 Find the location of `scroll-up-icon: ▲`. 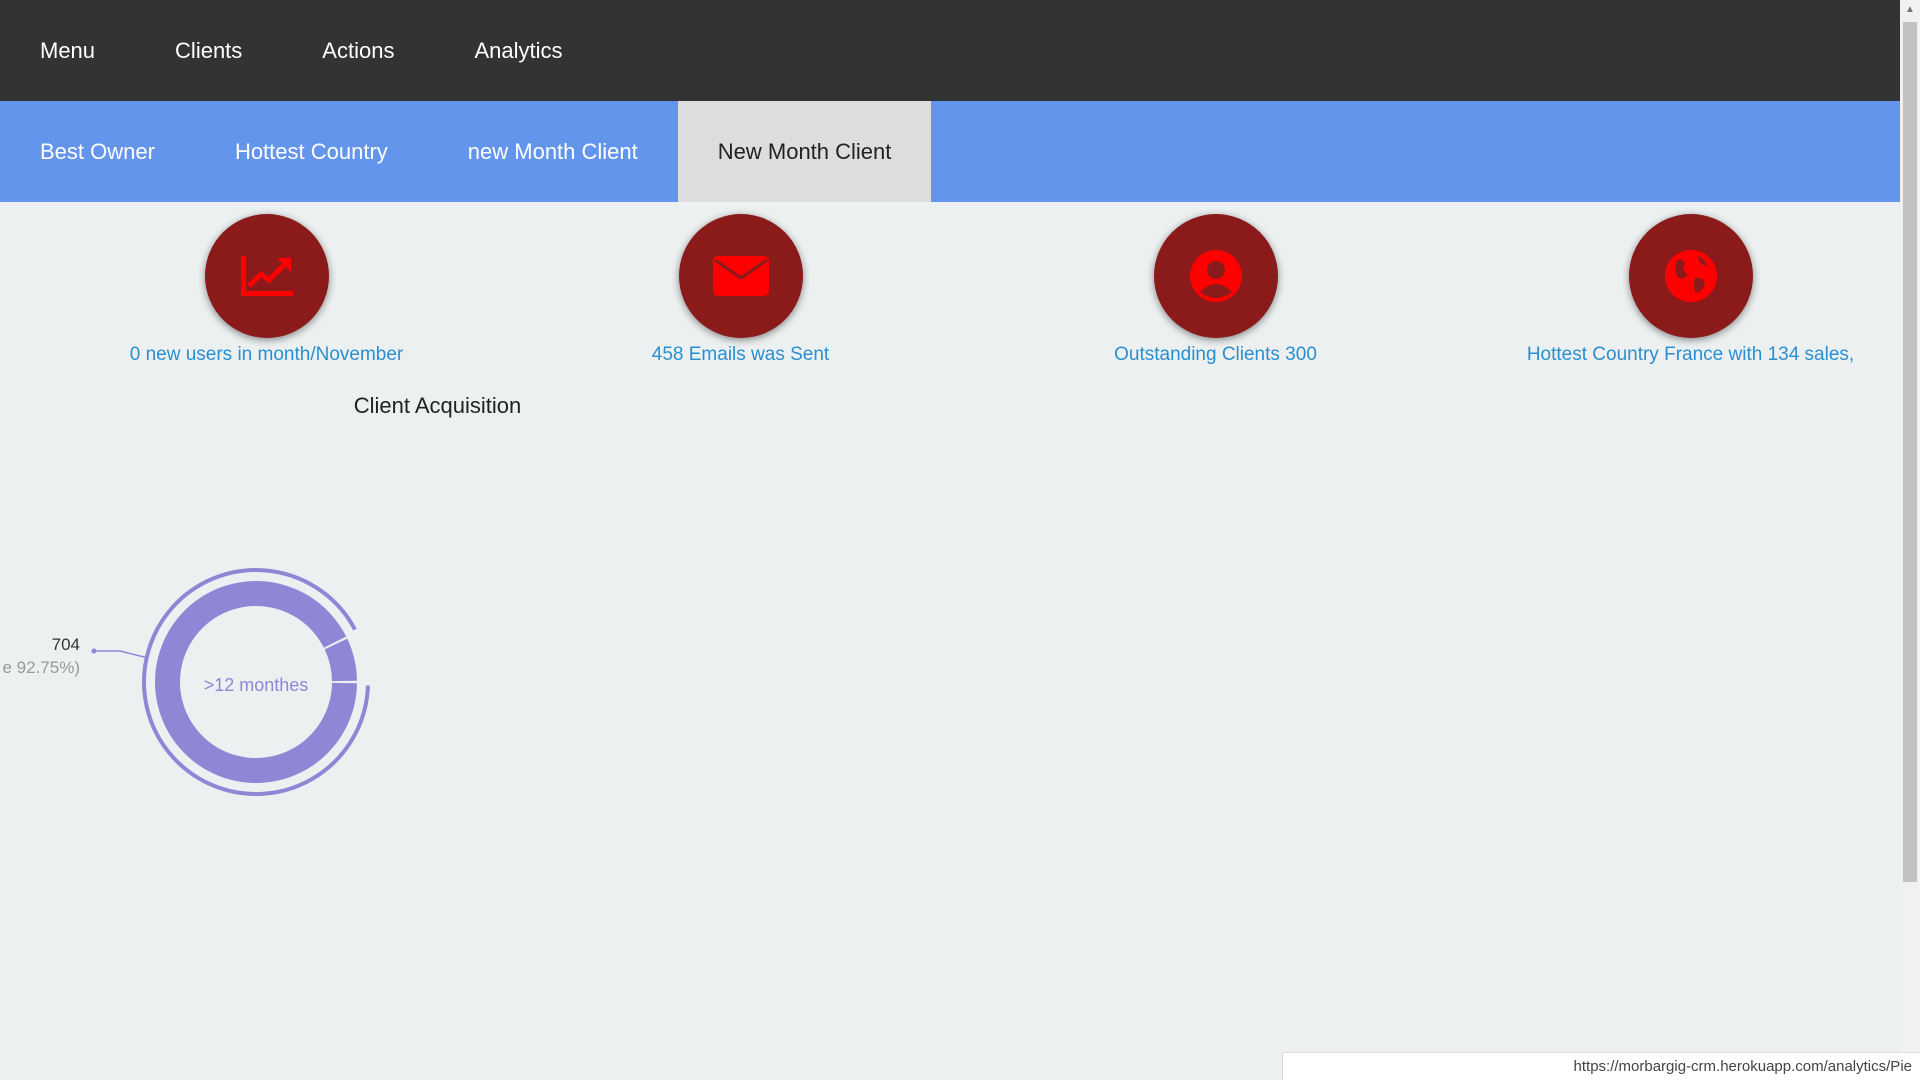

scroll-up-icon: ▲ is located at coordinates (1910, 10).